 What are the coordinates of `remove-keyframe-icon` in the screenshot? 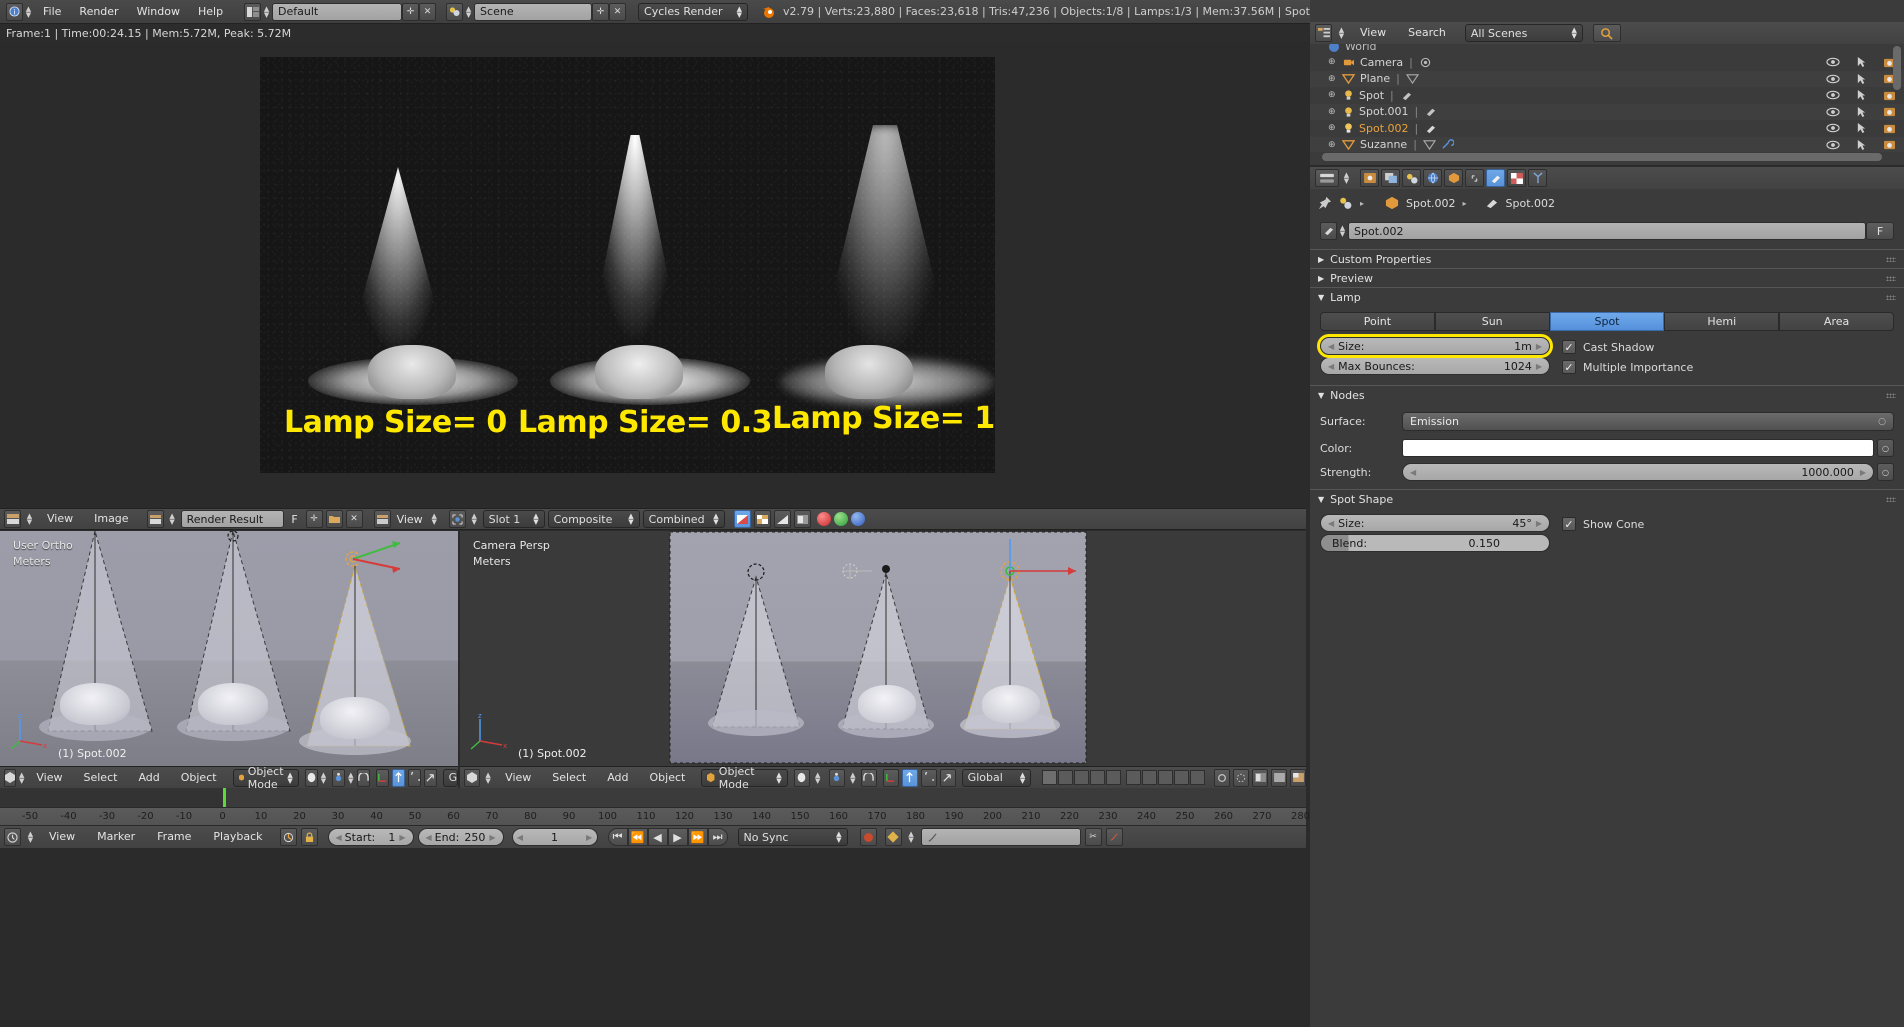 It's located at (1114, 837).